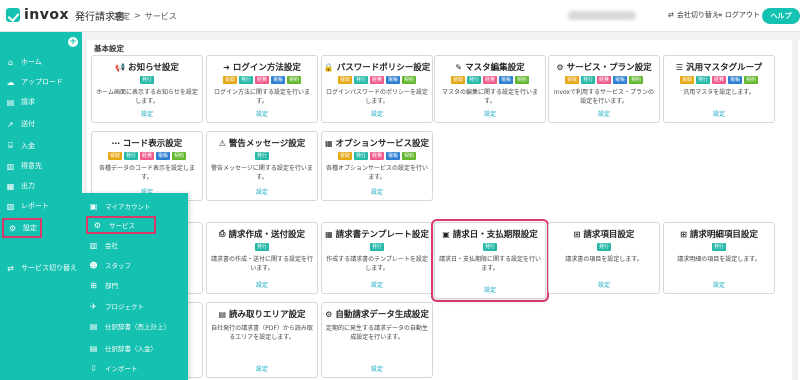 This screenshot has height=380, width=800. Describe the element at coordinates (267, 144) in the screenshot. I see `card-title: 警告メッセージ設定` at that location.